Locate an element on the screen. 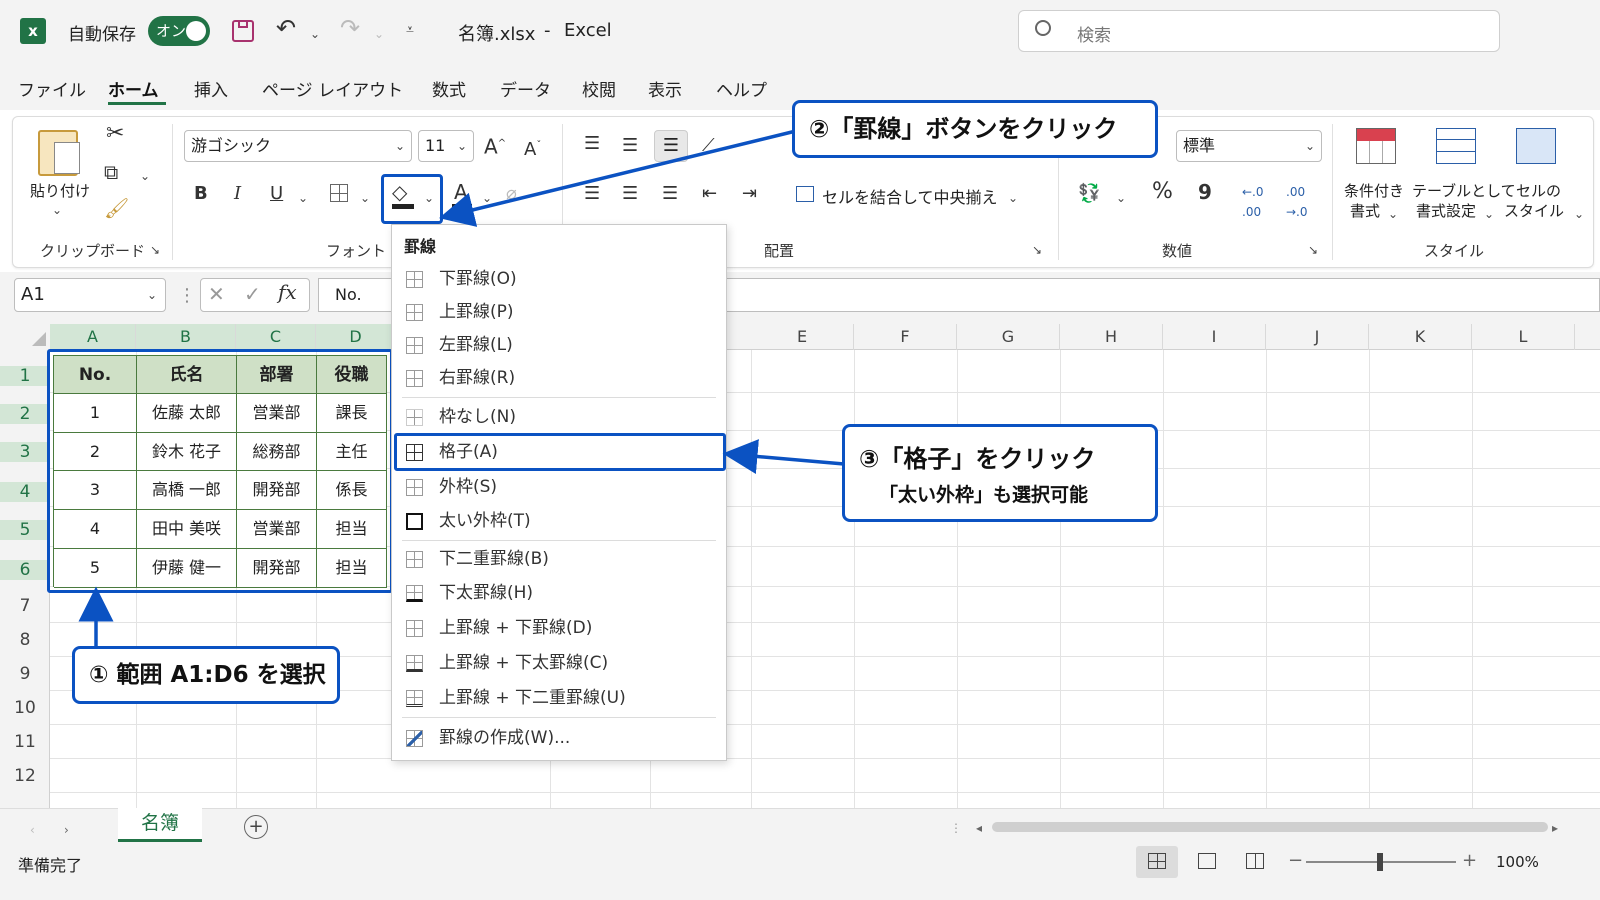 The image size is (1600, 900). scroll-next-sheet-icon: › is located at coordinates (66, 830).